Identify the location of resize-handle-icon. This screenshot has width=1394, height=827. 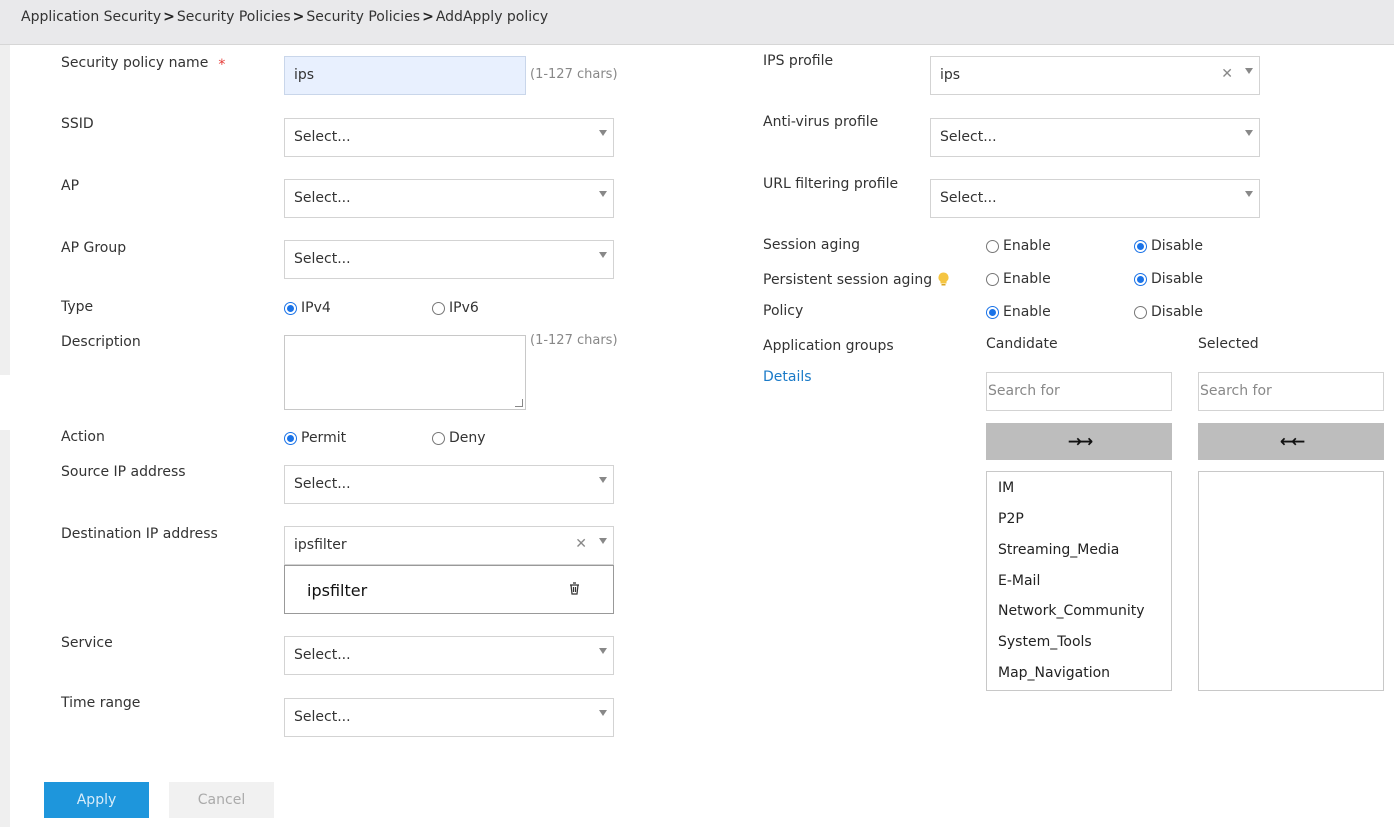
(519, 403).